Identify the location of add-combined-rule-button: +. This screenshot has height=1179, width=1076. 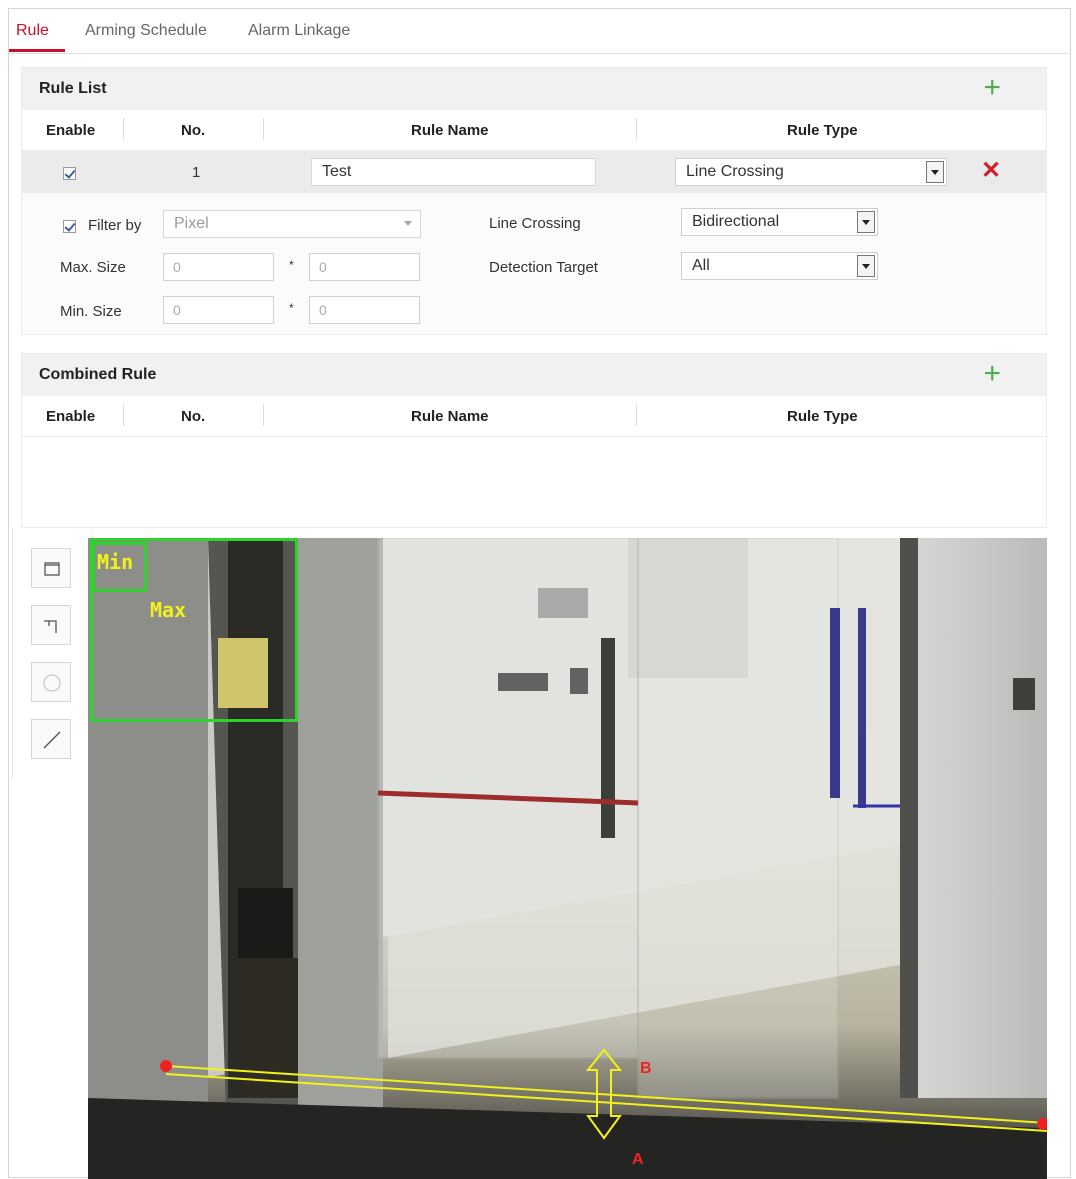
(992, 374).